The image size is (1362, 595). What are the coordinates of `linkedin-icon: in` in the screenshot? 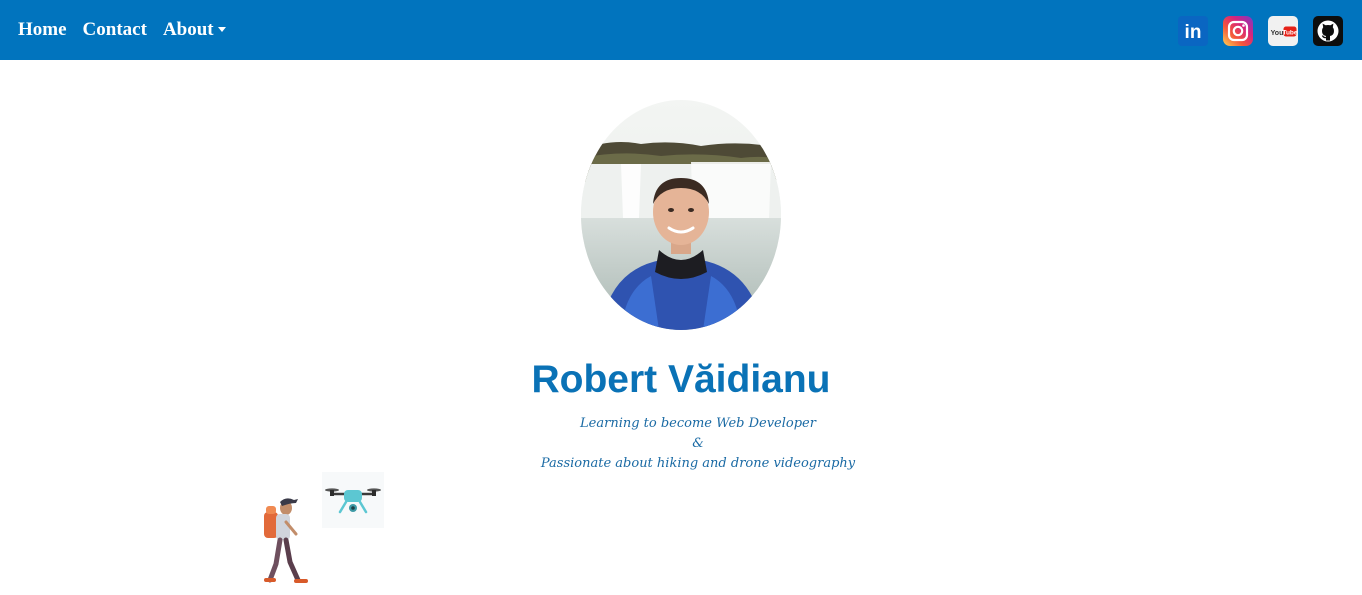 It's located at (1193, 31).